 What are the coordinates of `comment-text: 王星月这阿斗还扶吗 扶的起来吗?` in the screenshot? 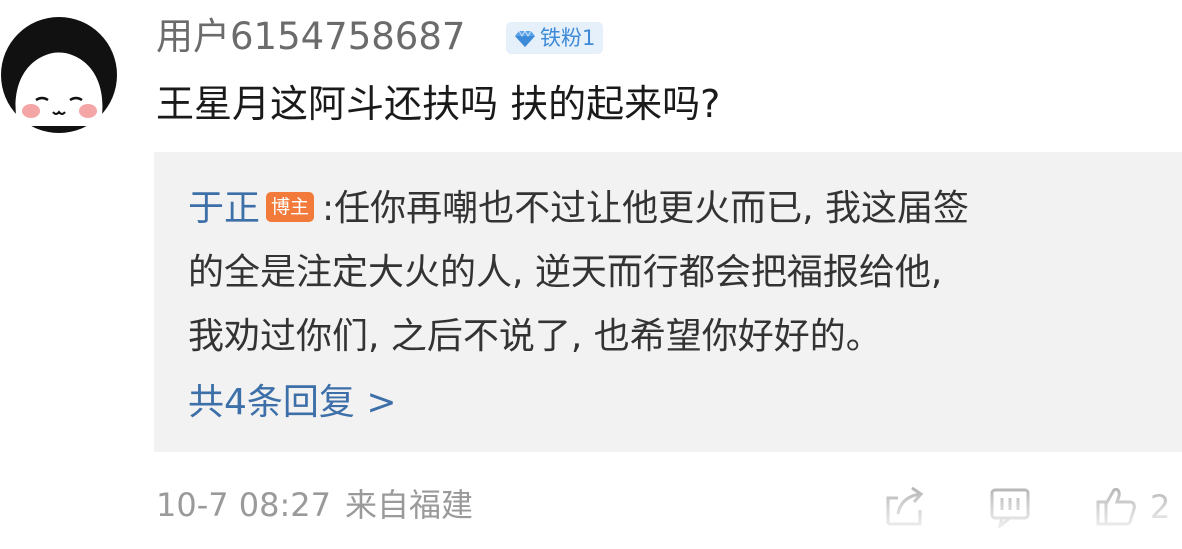 It's located at (438, 104).